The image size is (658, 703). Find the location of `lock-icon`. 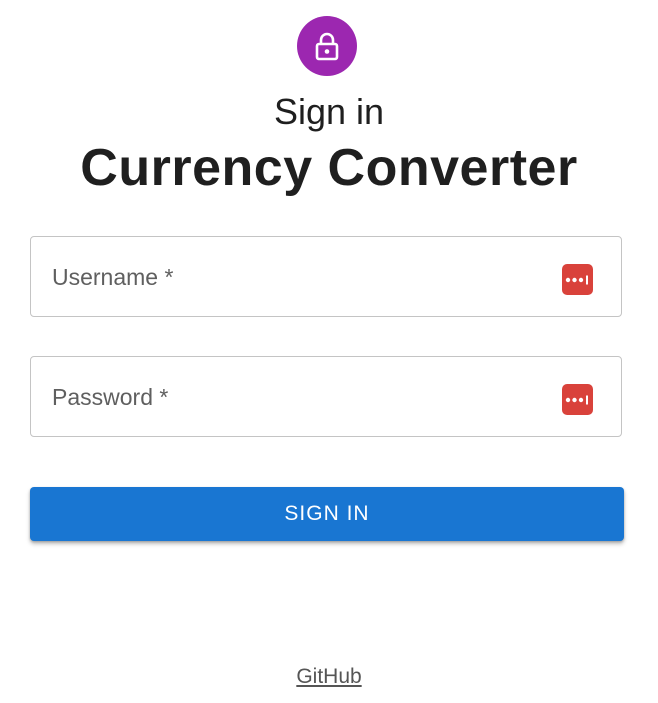

lock-icon is located at coordinates (327, 46).